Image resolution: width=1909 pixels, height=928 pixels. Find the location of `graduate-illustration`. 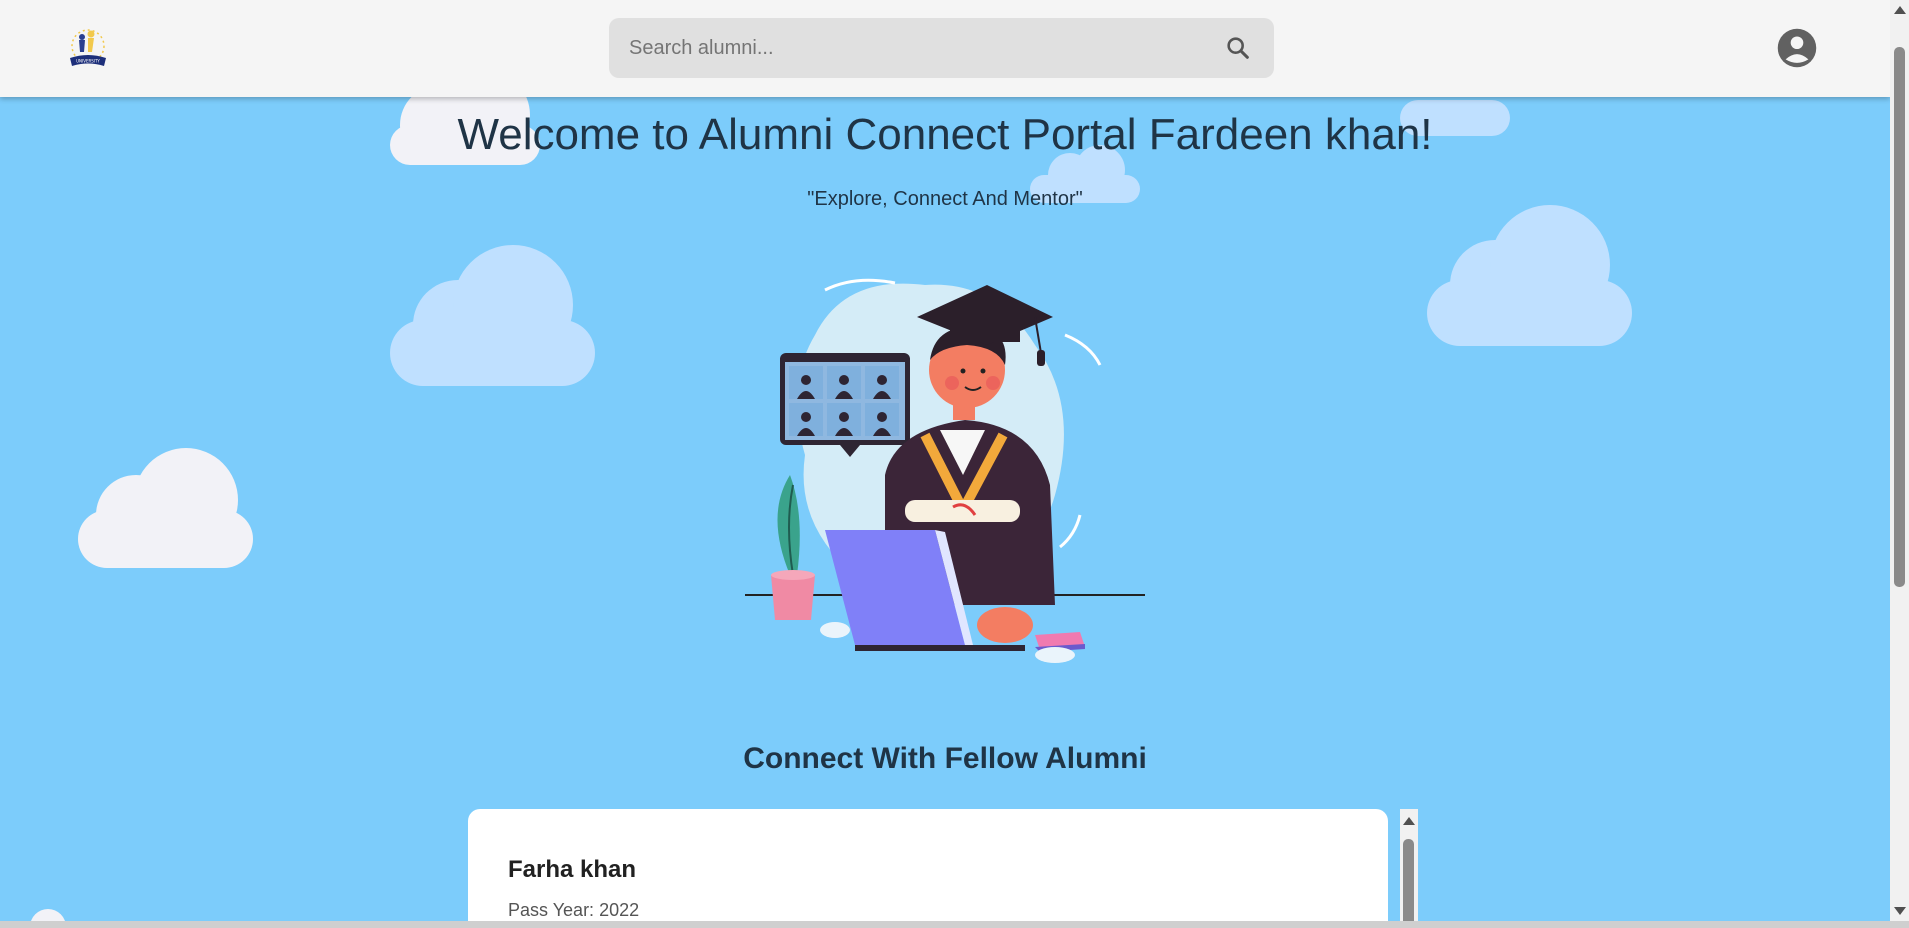

graduate-illustration is located at coordinates (945, 470).